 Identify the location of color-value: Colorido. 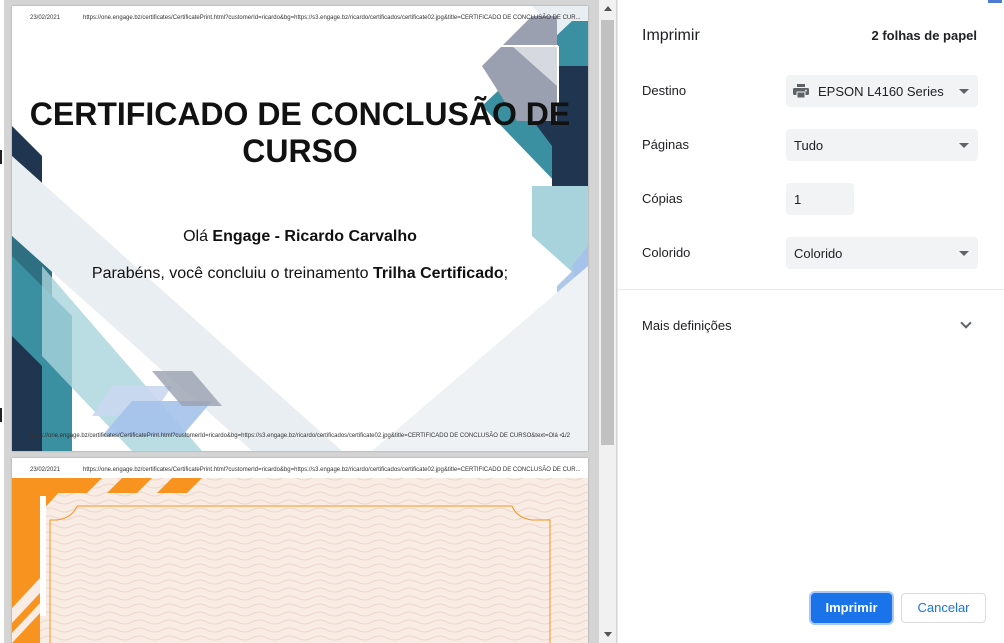
(818, 253).